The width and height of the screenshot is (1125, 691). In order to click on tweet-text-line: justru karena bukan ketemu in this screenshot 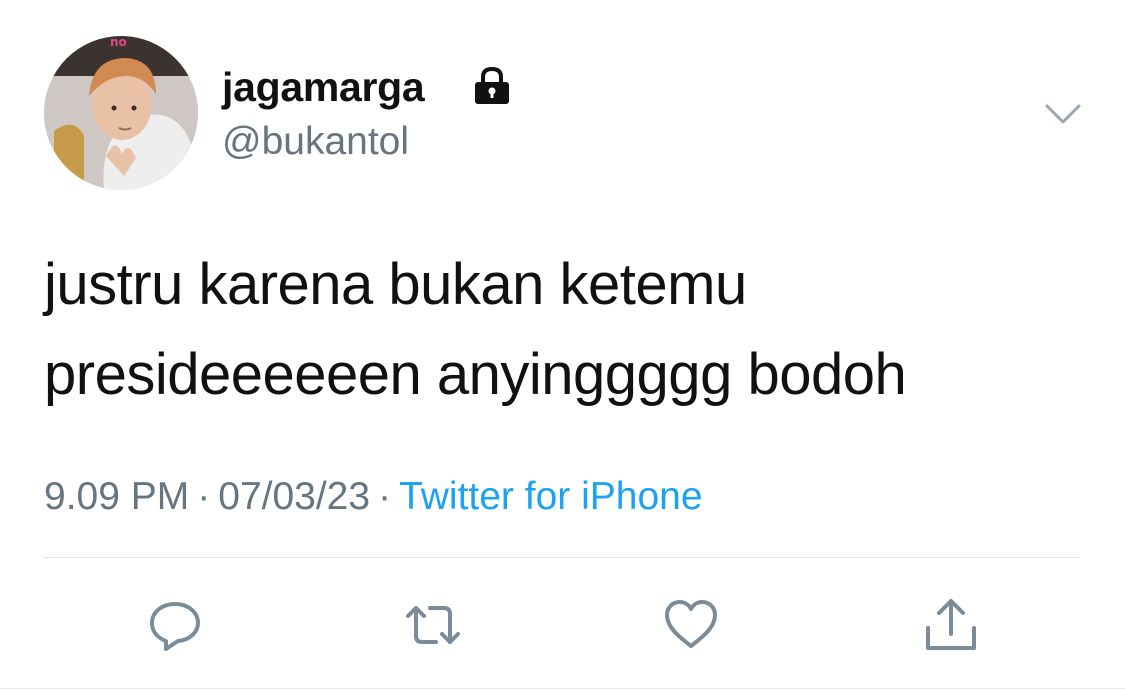, I will do `click(395, 284)`.